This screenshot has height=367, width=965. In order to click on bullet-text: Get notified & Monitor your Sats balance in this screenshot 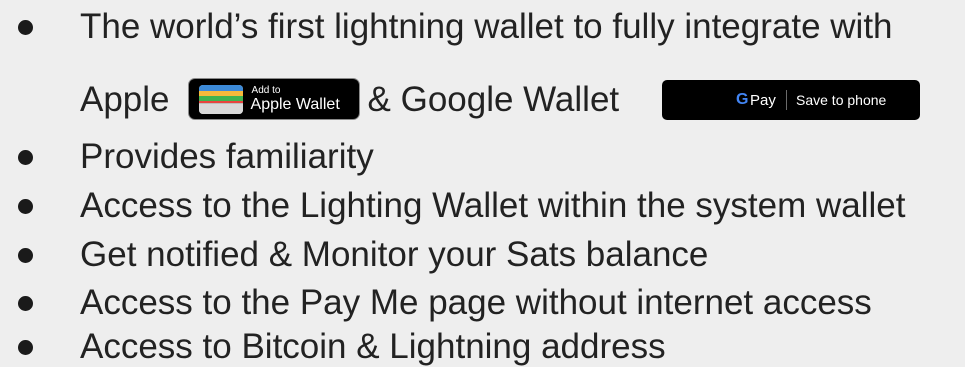, I will do `click(394, 254)`.